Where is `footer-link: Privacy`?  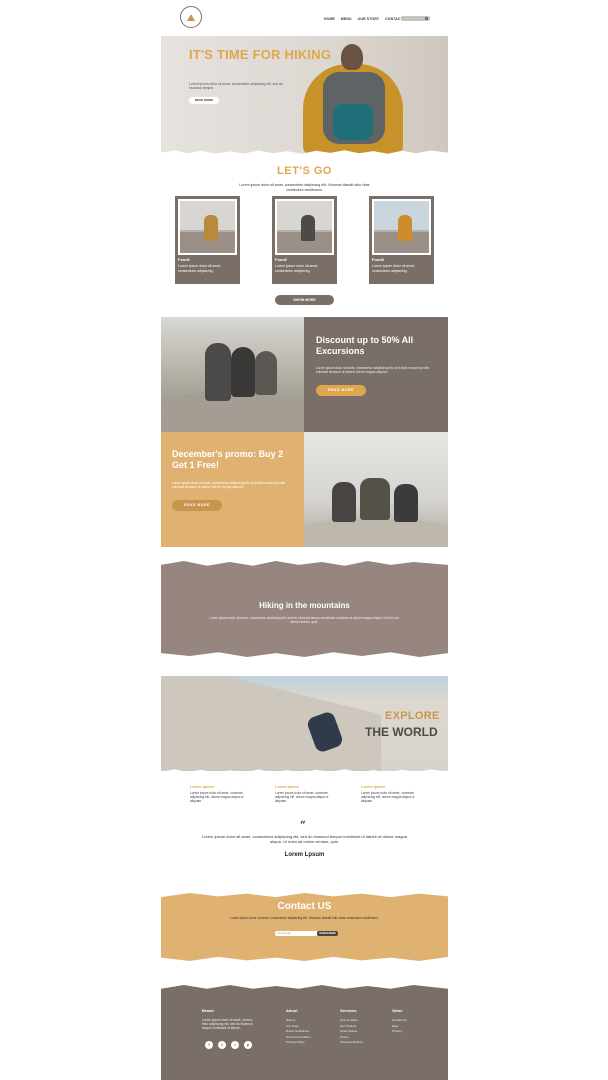
footer-link: Privacy is located at coordinates (399, 1032).